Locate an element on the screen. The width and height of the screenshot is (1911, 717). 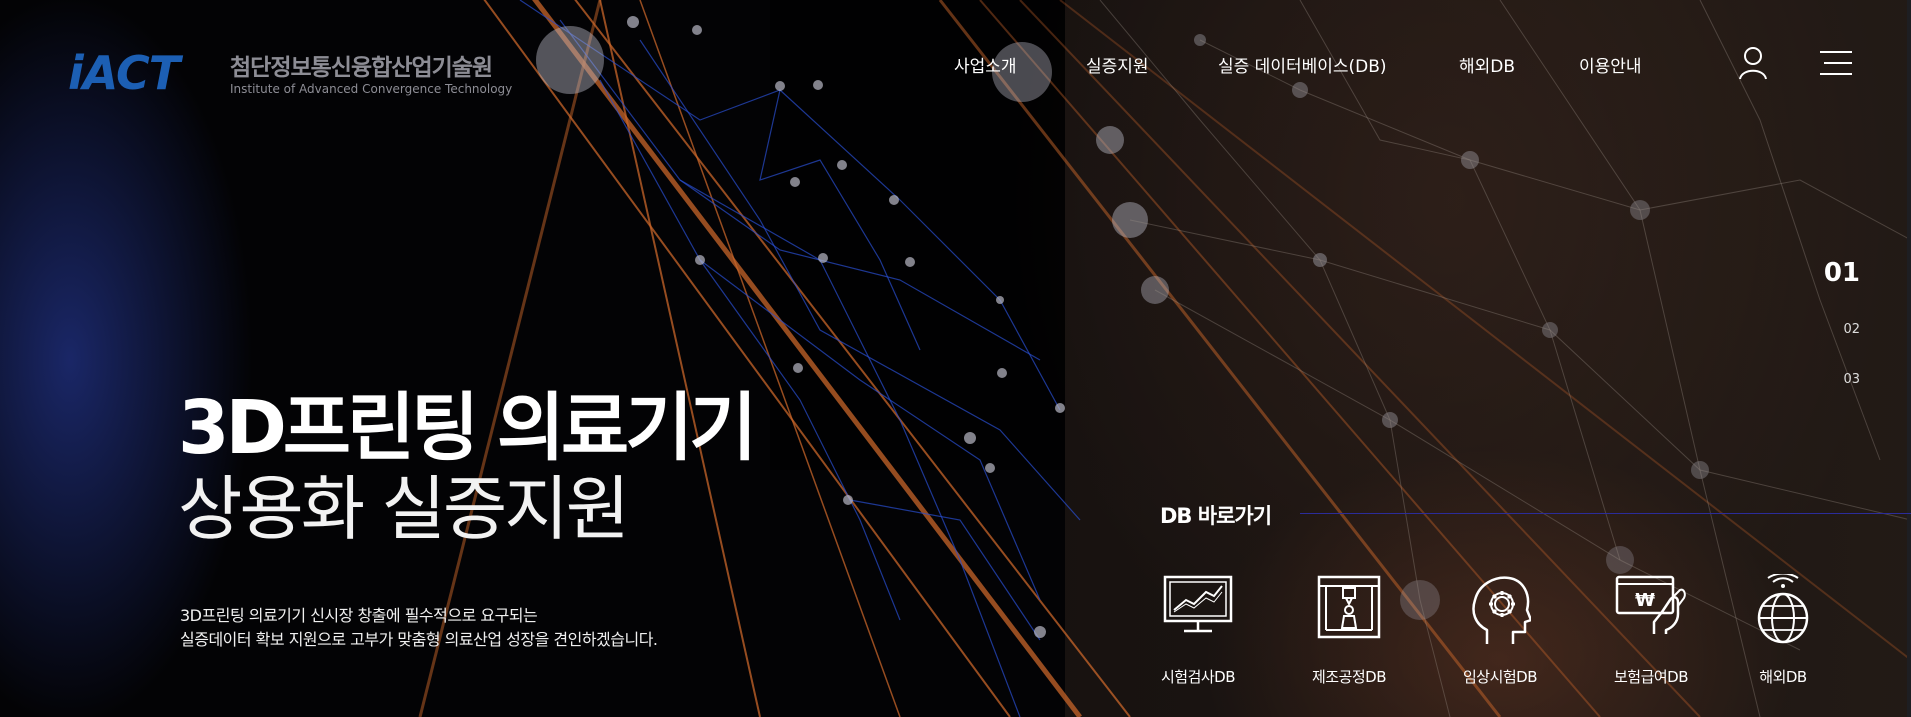
hero-description-line2: 실증데이터 확보 지원으로 고부가 맞춤형 의료산업 성장을 견인하겠습니다. is located at coordinates (419, 639).